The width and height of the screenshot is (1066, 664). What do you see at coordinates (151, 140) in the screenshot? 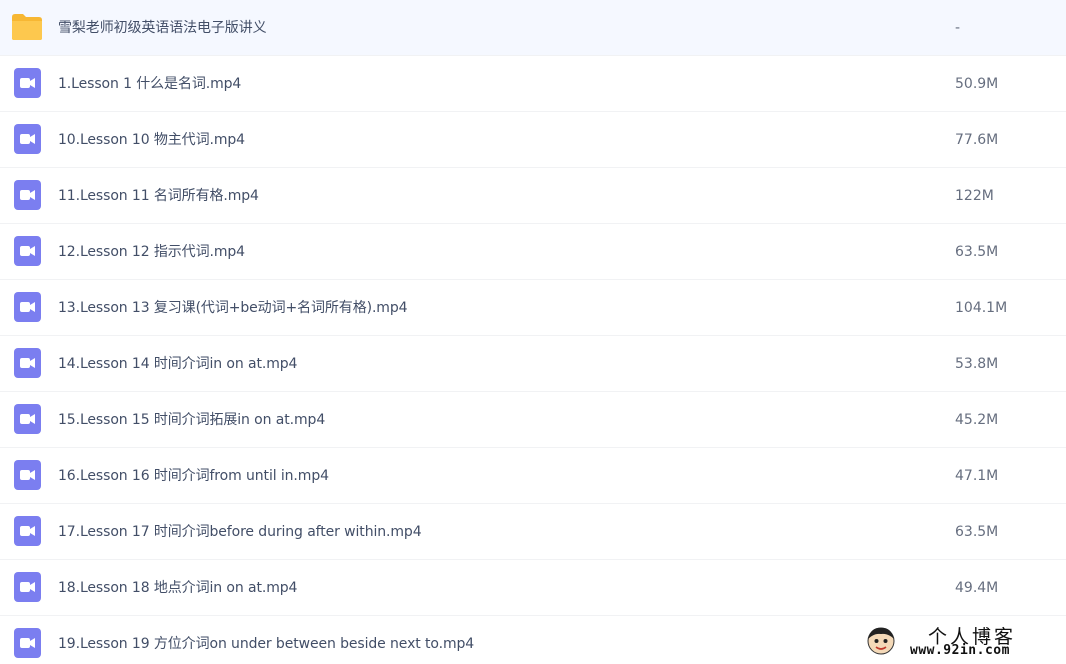
I see `file-name: 10.Lesson 10 物主代词.mp4` at bounding box center [151, 140].